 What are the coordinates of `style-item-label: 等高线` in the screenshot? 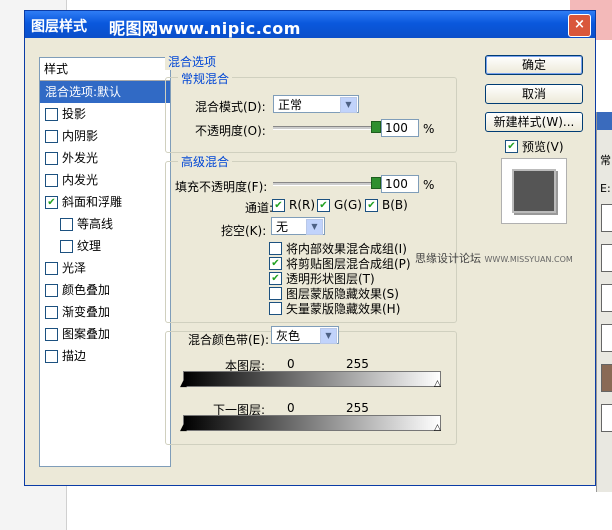 It's located at (95, 224).